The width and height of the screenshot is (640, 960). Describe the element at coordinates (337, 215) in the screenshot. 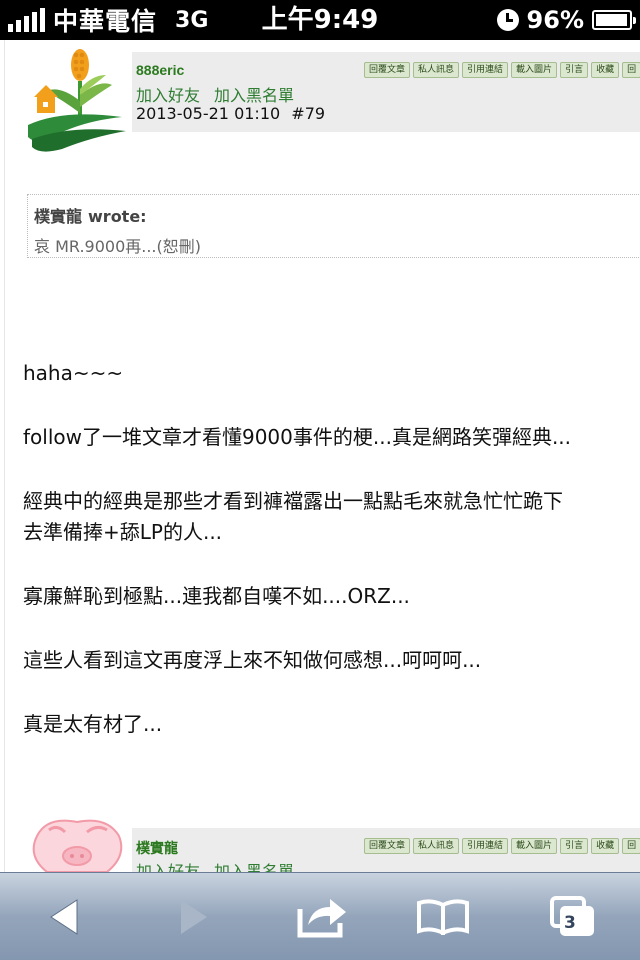

I see `quote-author-line: 樸實龍 wrote:` at that location.